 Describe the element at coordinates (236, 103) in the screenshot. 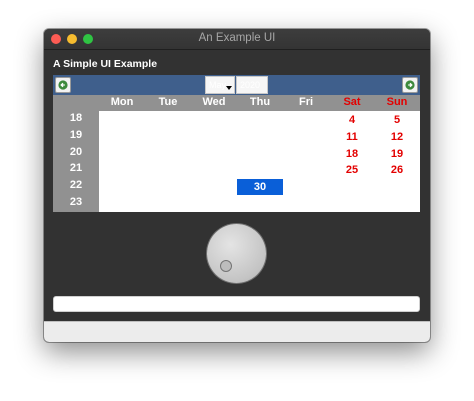

I see `weekday-header-row: Mon Tue Wed Thu Fri Sat Sun` at that location.